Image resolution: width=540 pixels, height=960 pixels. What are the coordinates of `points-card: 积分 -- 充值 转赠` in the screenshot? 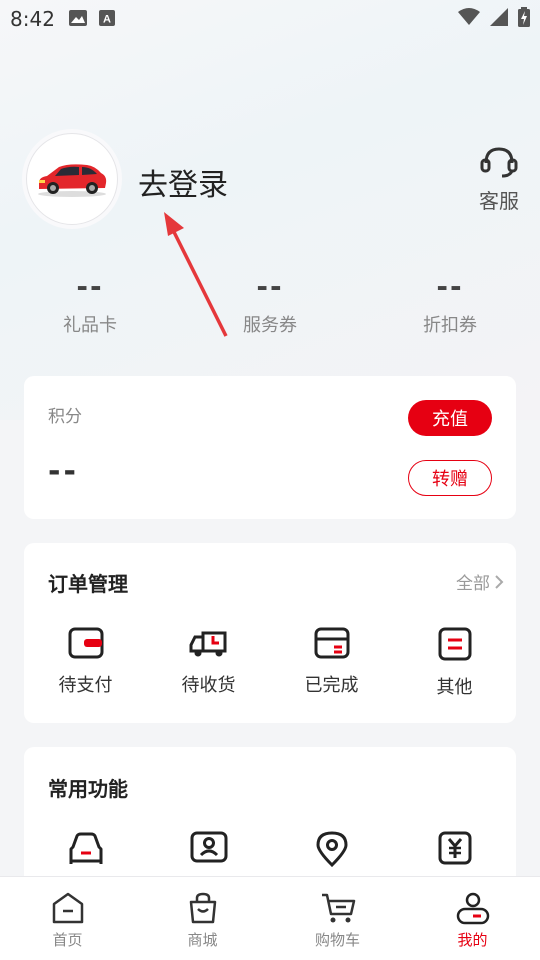 It's located at (270, 447).